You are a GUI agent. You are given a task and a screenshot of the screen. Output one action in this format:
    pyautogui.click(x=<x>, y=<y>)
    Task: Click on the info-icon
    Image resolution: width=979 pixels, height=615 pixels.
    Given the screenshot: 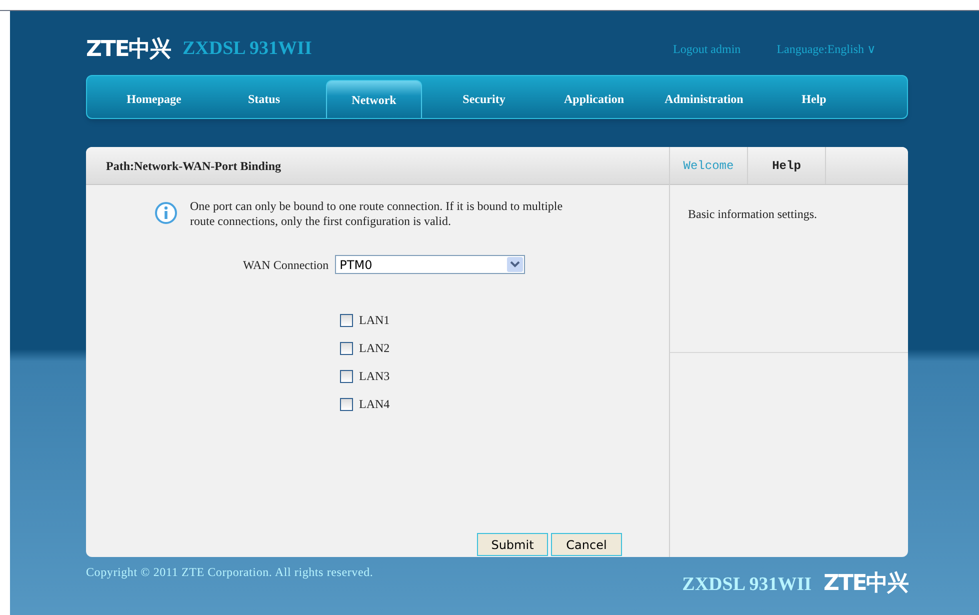 What is the action you would take?
    pyautogui.click(x=166, y=213)
    